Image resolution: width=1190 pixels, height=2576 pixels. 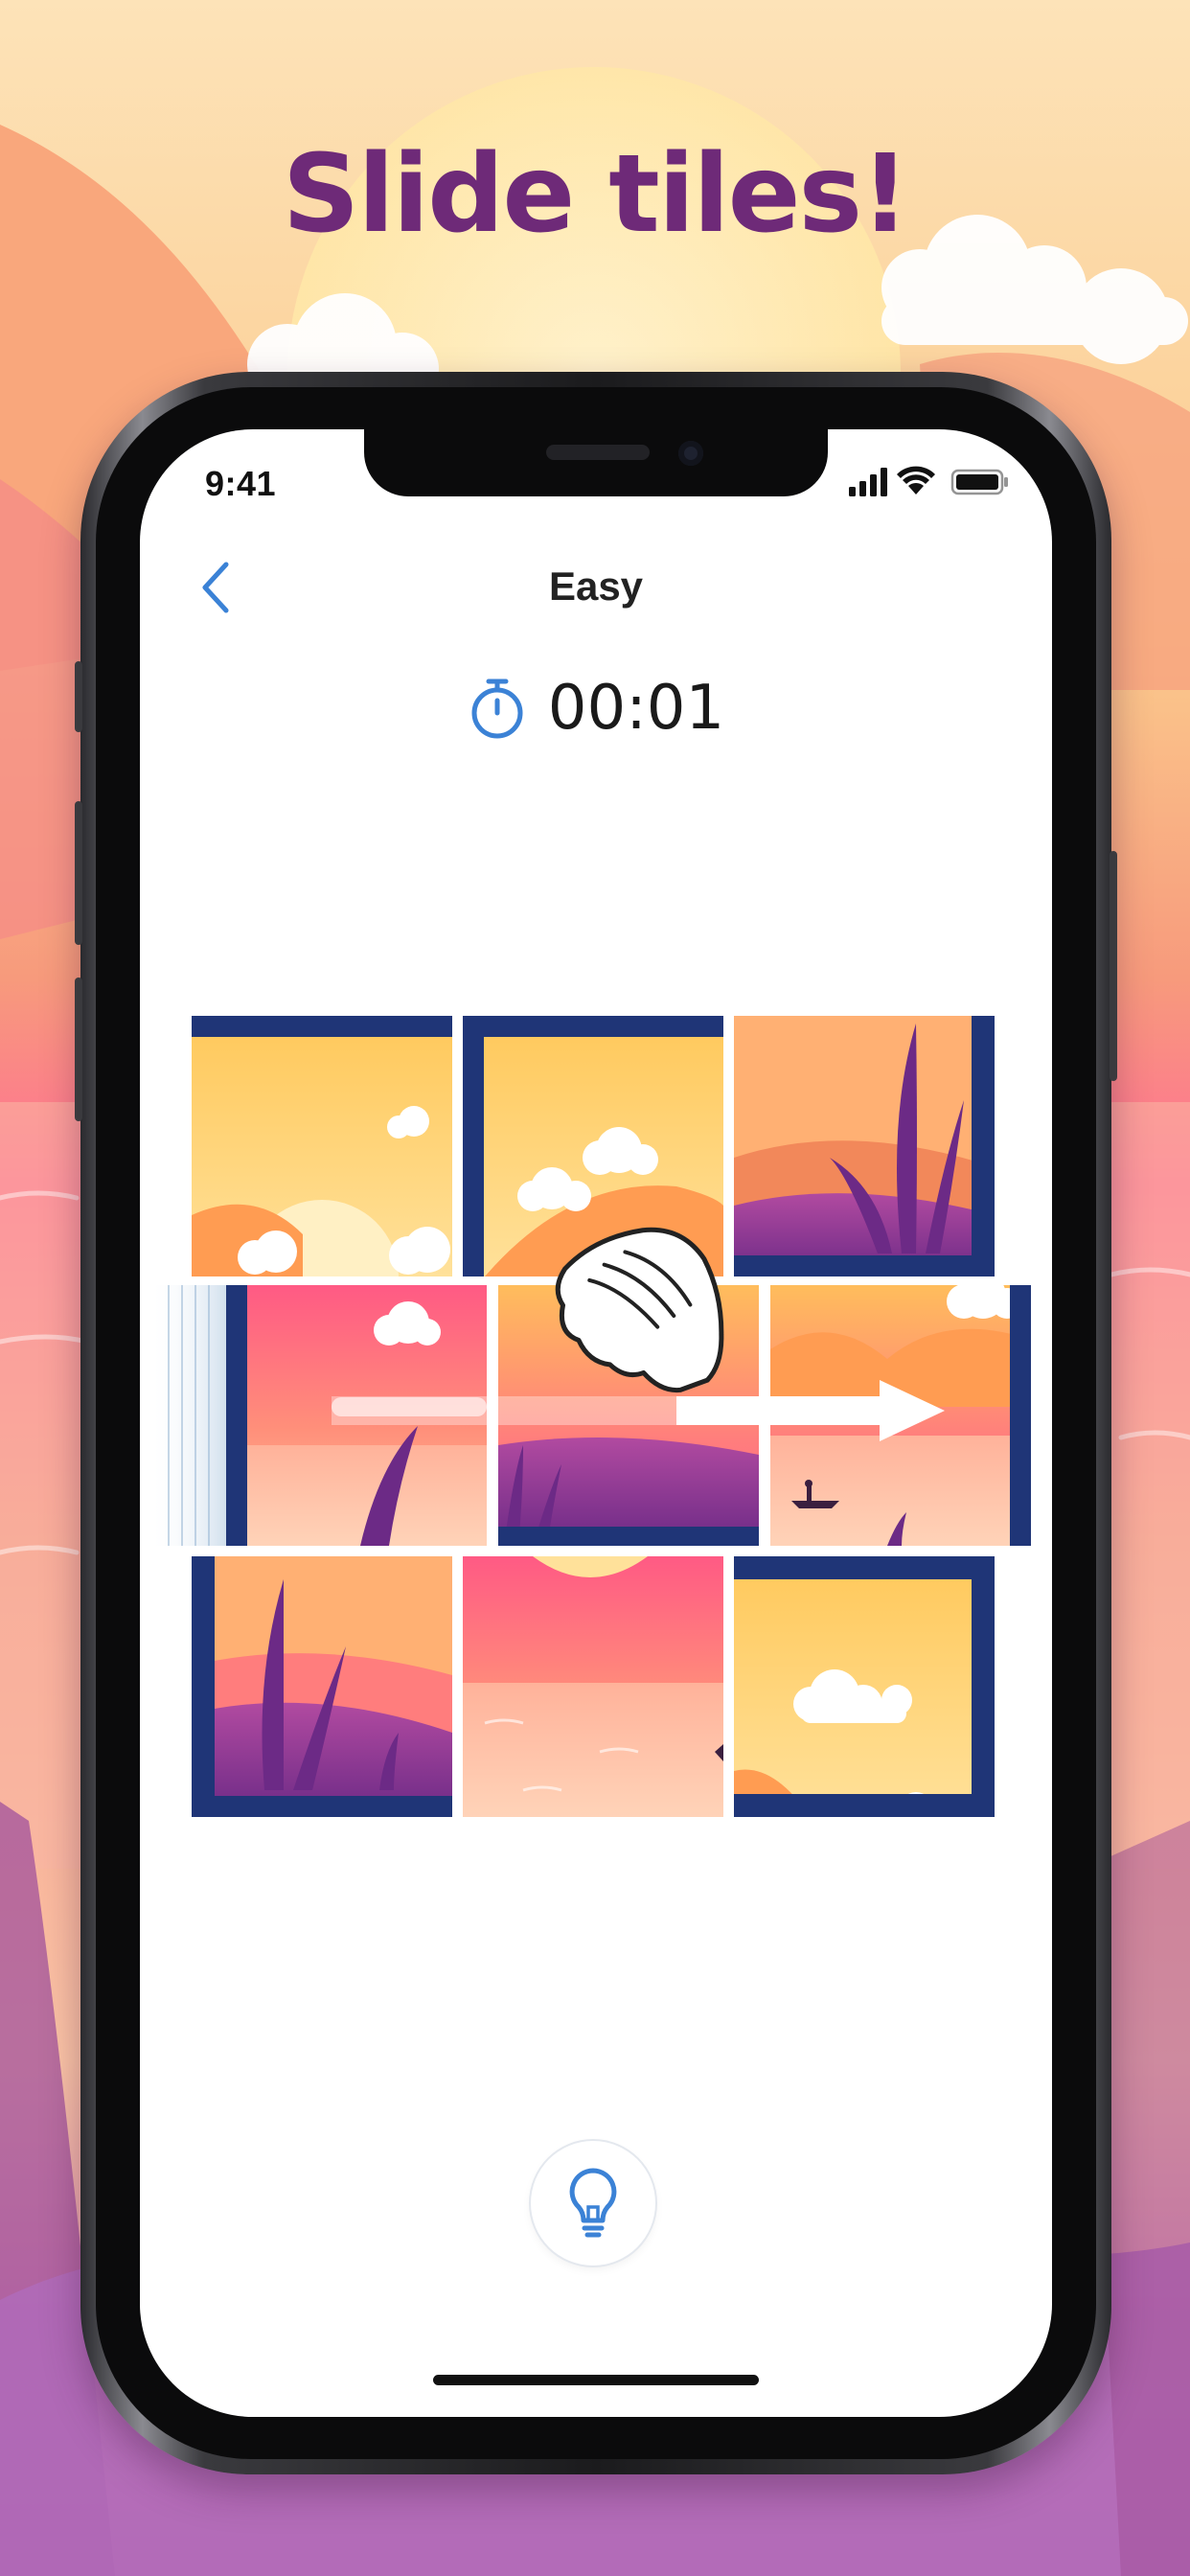 I want to click on mute-switch, so click(x=78, y=696).